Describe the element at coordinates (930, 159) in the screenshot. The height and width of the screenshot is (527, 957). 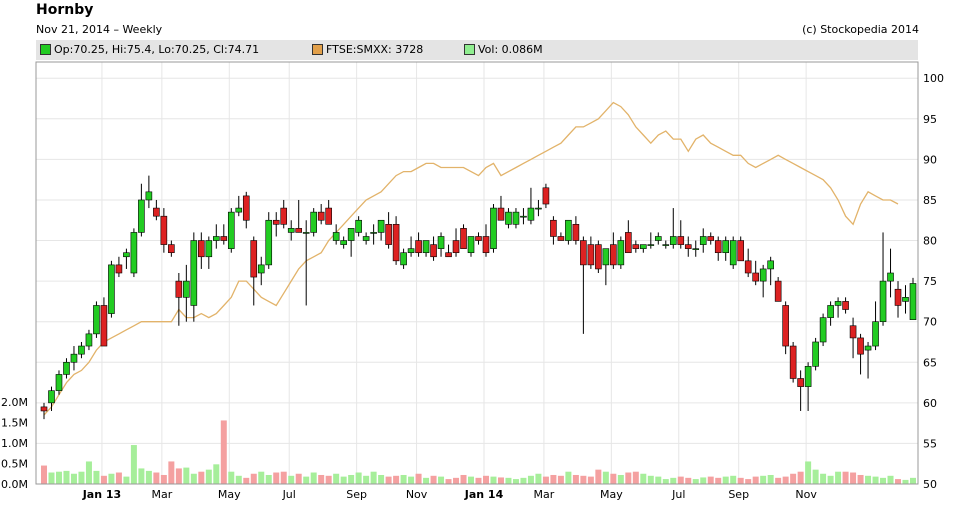
I see `y-tick-label: 90` at that location.